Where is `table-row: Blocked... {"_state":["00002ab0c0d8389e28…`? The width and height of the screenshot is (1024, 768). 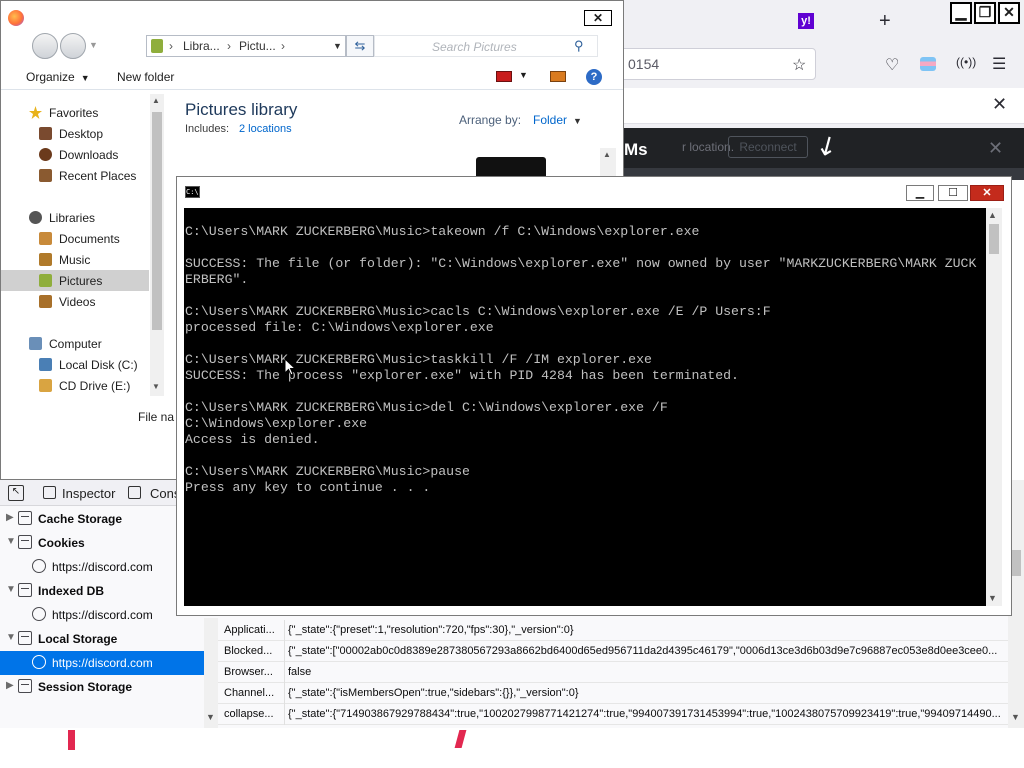 table-row: Blocked... {"_state":["00002ab0c0d8389e28… is located at coordinates (613, 651).